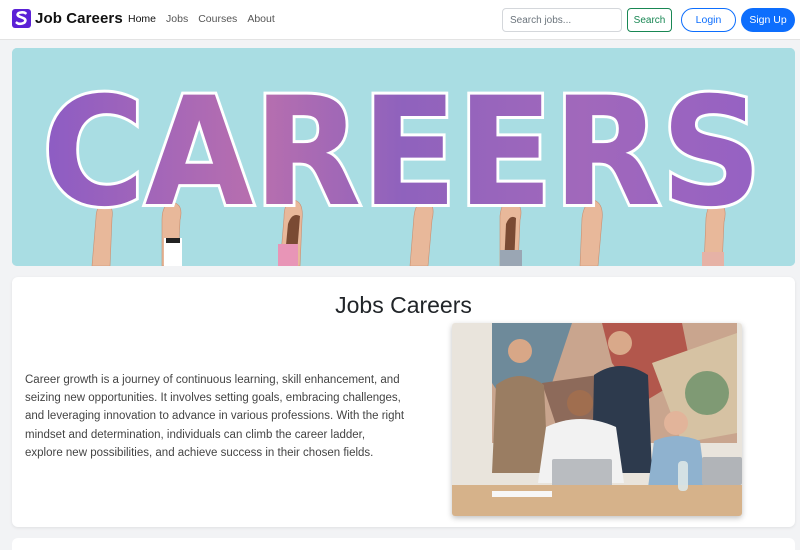 This screenshot has width=800, height=550. What do you see at coordinates (177, 19) in the screenshot?
I see `nav-item-jobs: Jobs` at bounding box center [177, 19].